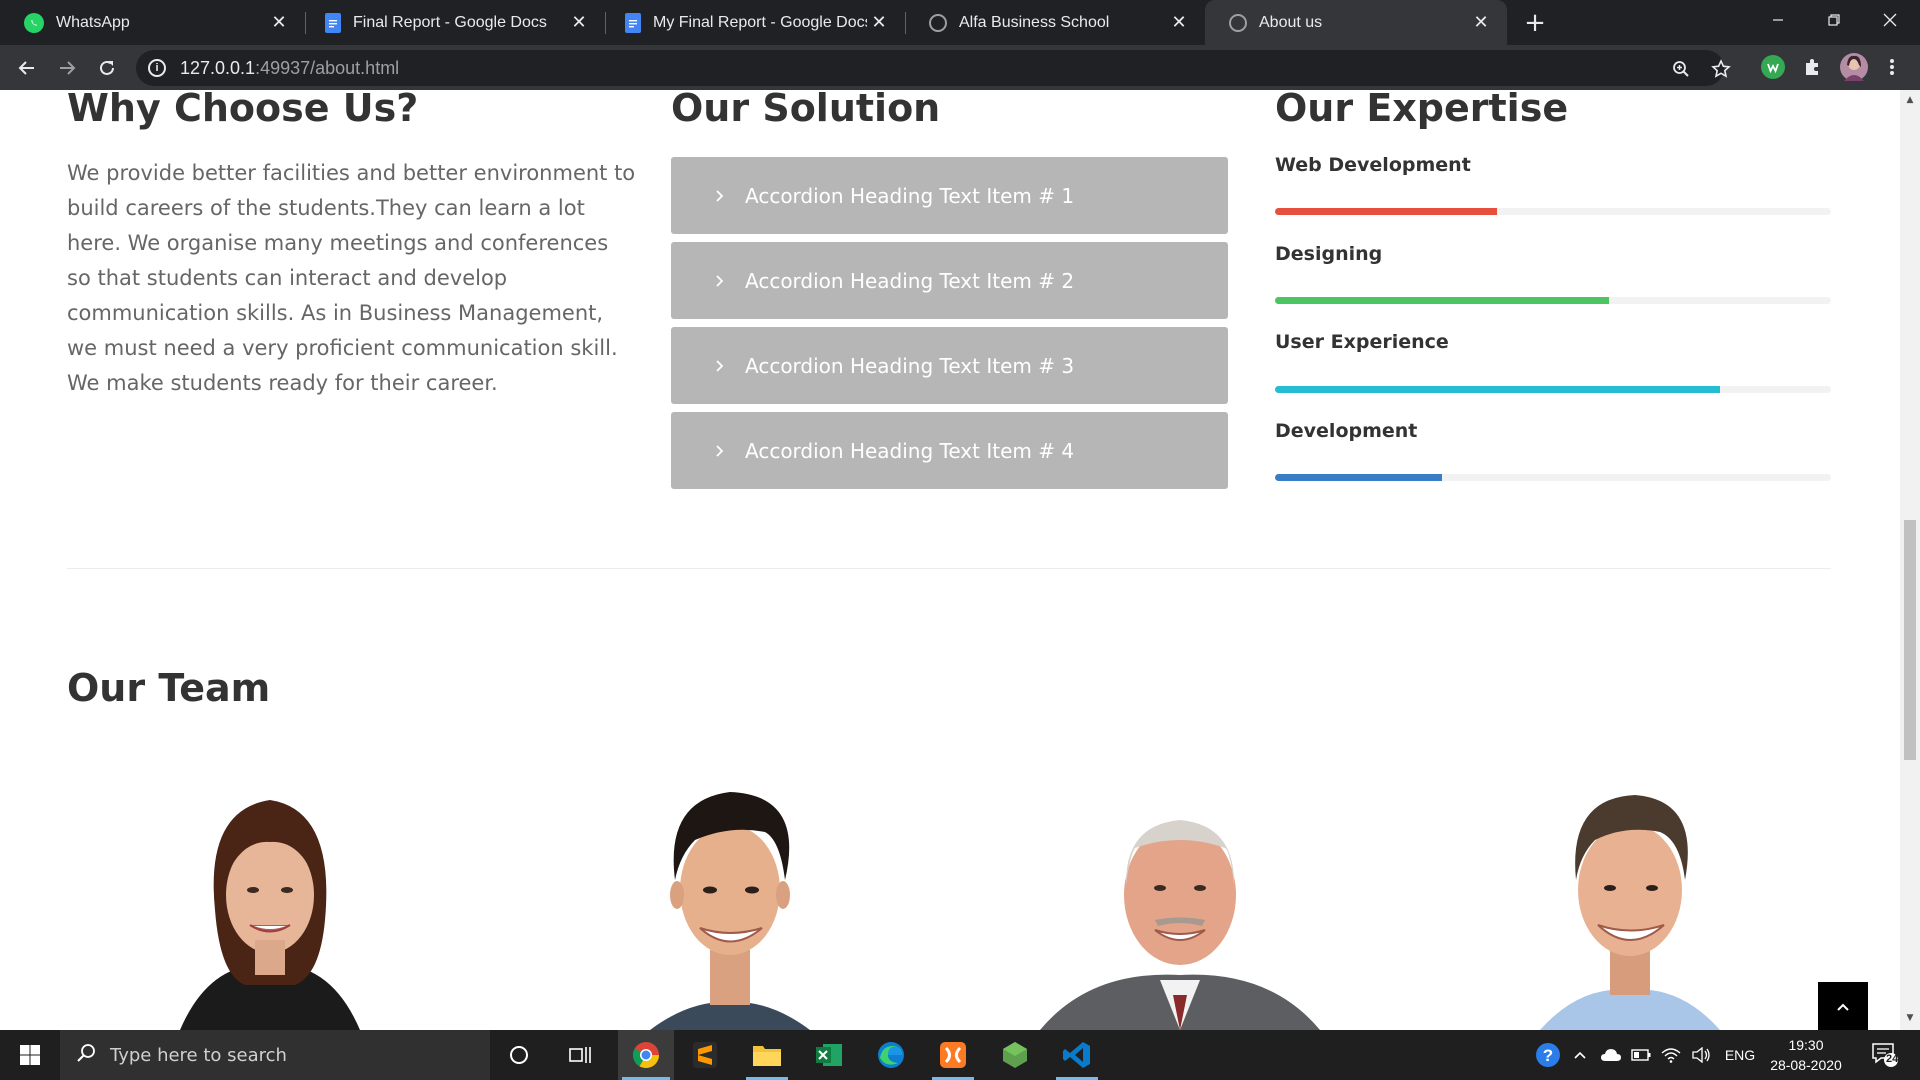  I want to click on back-button, so click(27, 68).